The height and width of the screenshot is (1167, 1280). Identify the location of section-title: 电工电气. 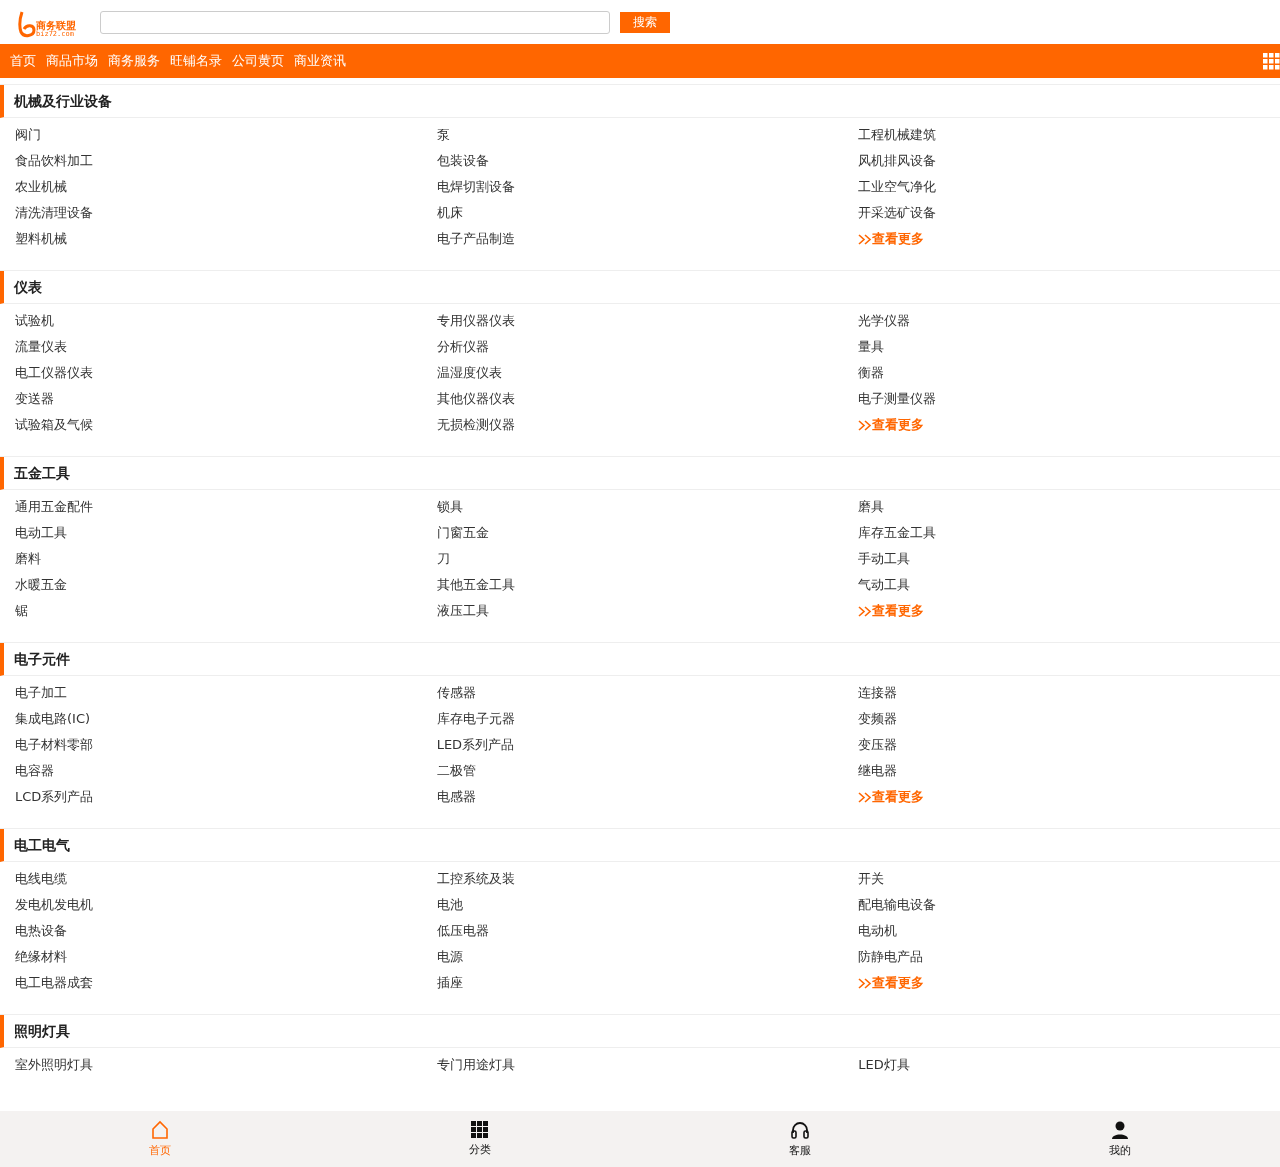
(640, 845).